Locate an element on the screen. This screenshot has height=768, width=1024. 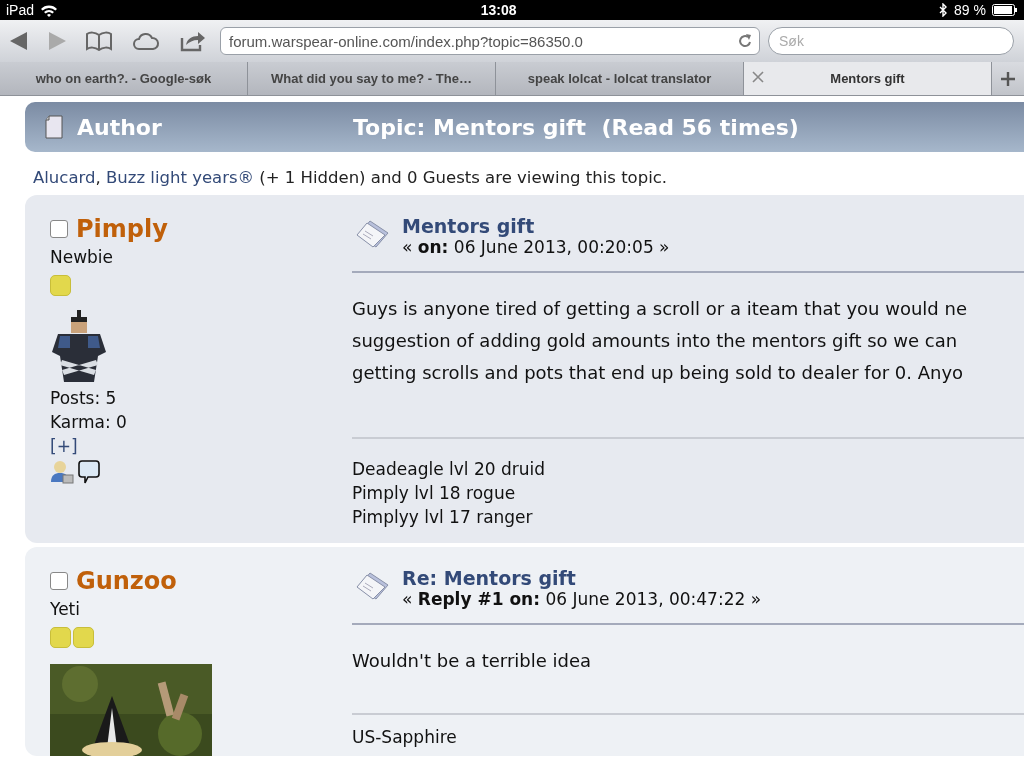
share-icon is located at coordinates (193, 41).